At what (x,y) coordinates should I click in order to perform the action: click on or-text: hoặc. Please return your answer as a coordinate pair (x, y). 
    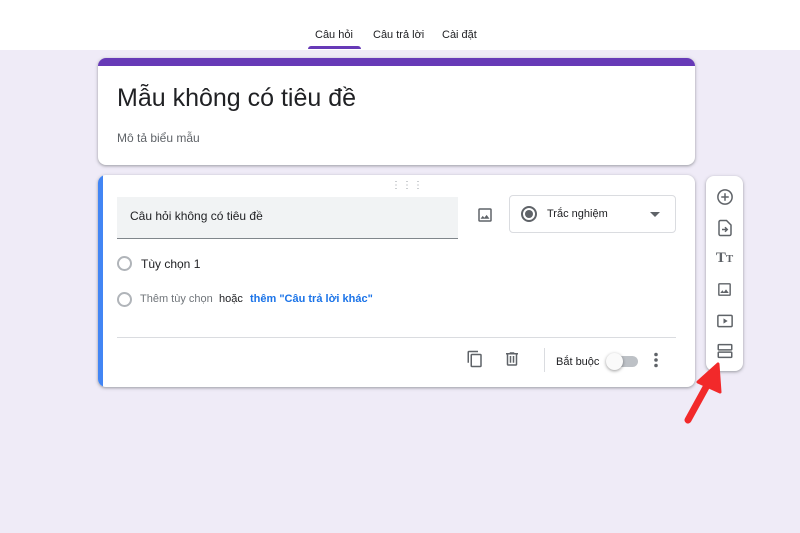
    Looking at the image, I should click on (231, 299).